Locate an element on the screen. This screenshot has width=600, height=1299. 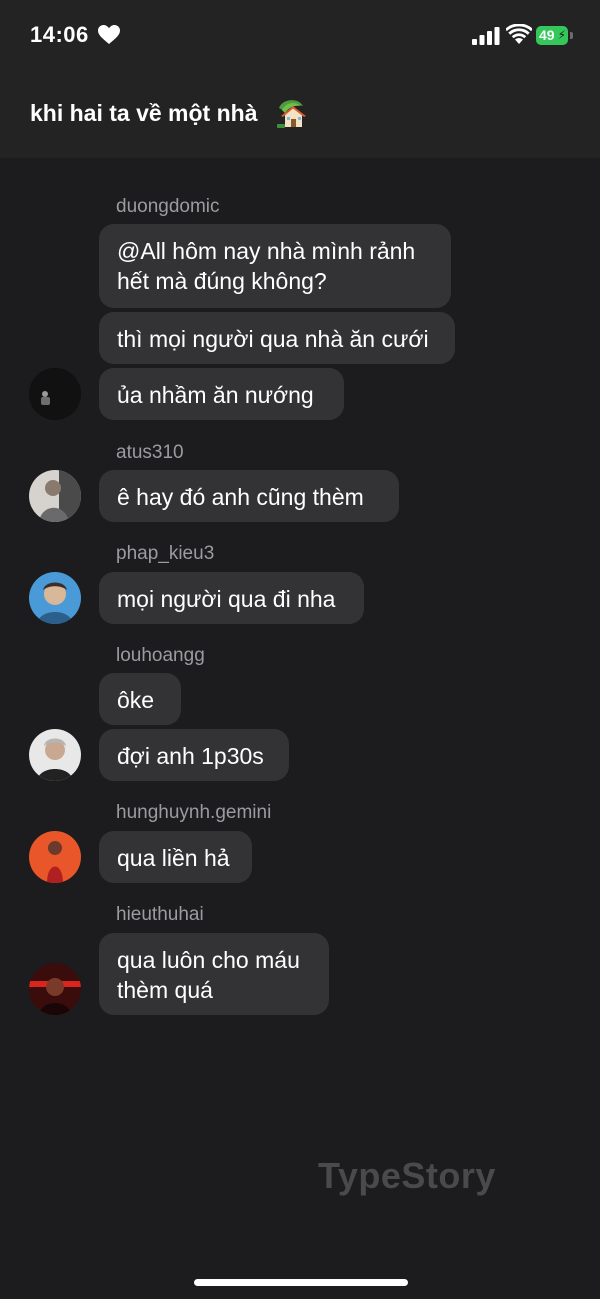
avatar-hunghuynh-gemini is located at coordinates (55, 857).